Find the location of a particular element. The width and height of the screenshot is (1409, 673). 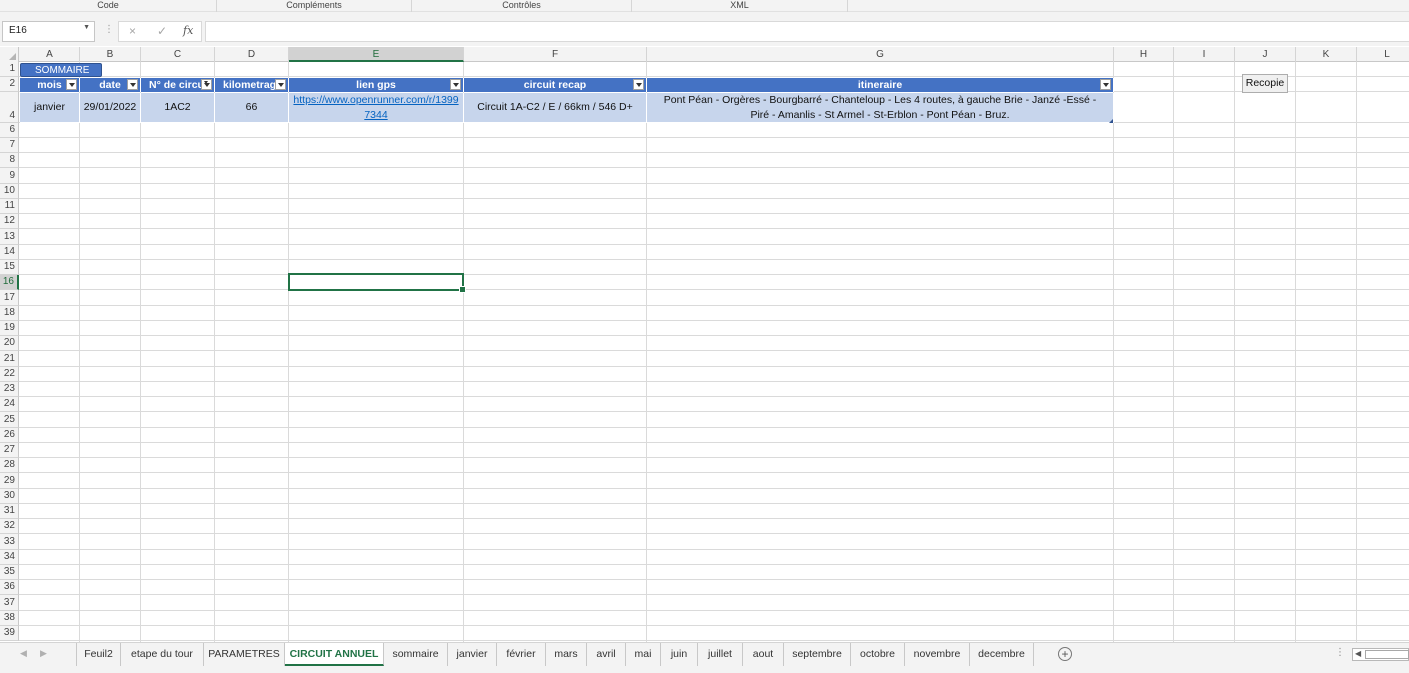

row-header-10: 10 is located at coordinates (9, 191).